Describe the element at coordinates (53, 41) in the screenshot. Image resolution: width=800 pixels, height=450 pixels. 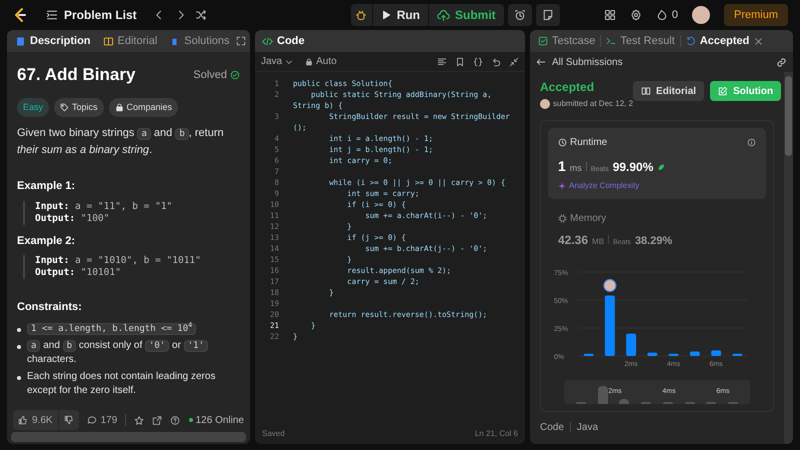
I see `description-tab: Description` at that location.